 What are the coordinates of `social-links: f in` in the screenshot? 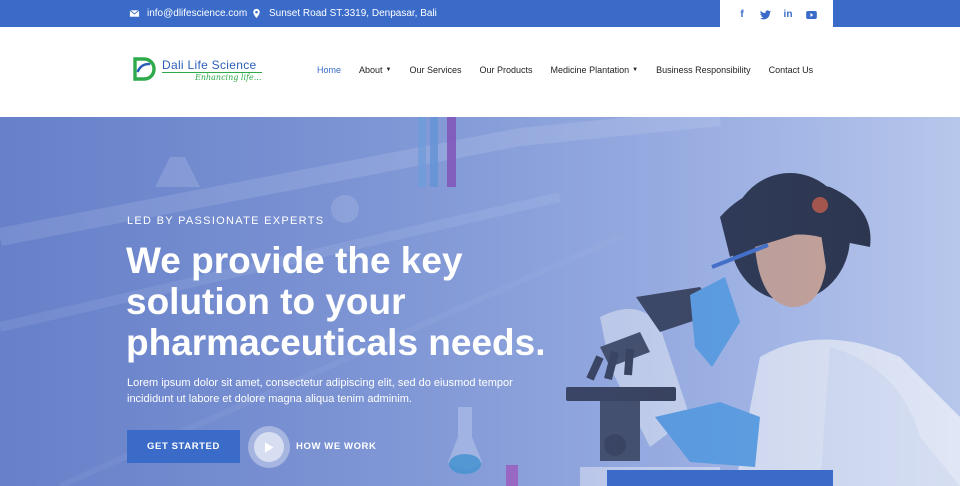 It's located at (776, 14).